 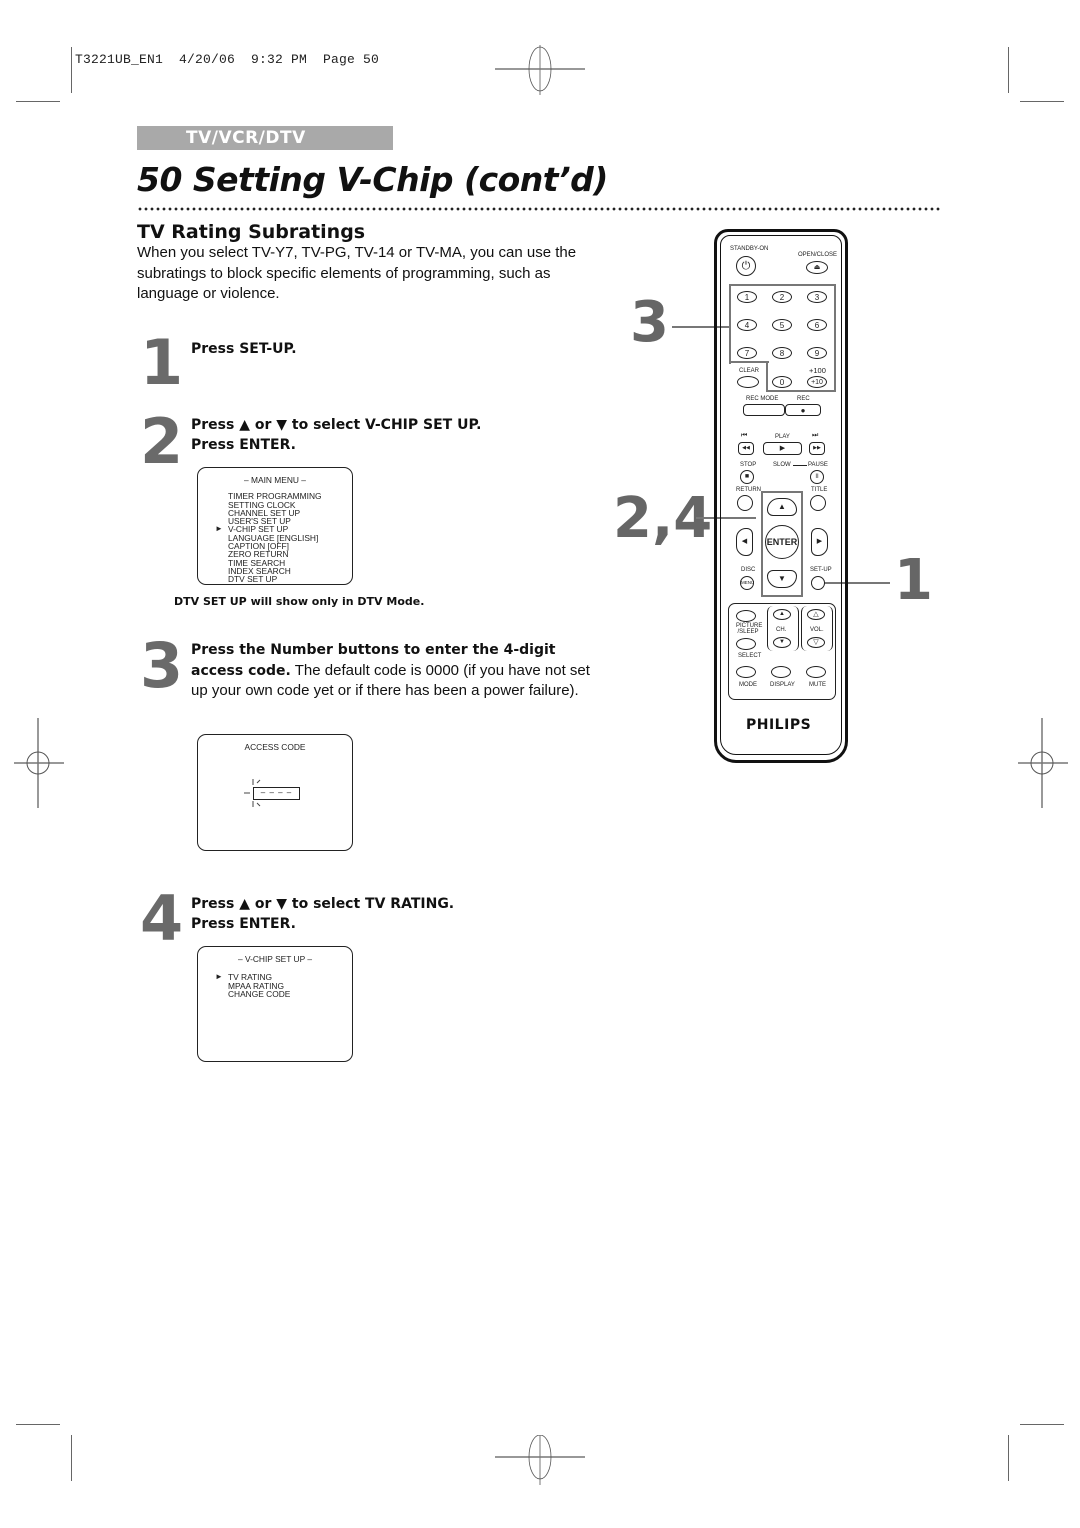 I want to click on pause-label: PAUSE, so click(x=818, y=465).